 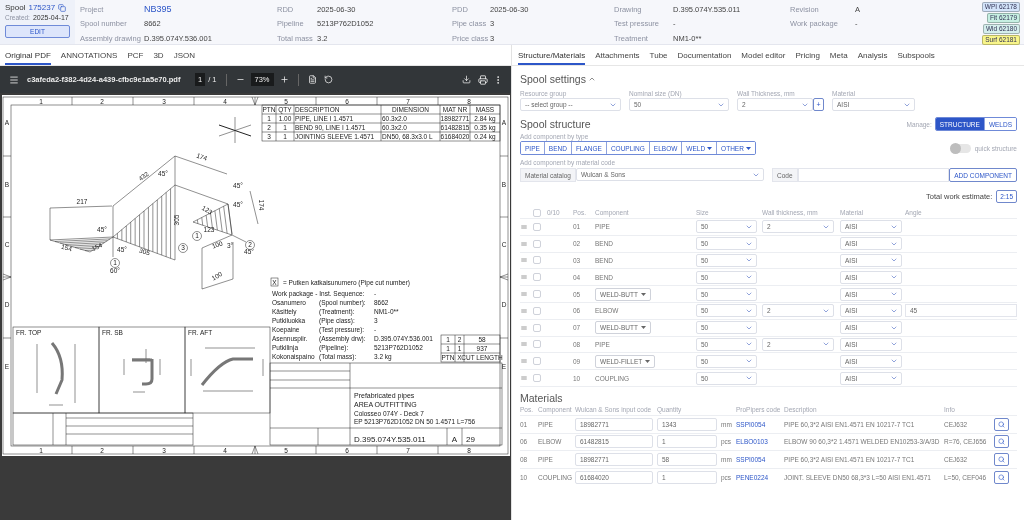 What do you see at coordinates (553, 79) in the screenshot?
I see `section-title: Spool settings` at bounding box center [553, 79].